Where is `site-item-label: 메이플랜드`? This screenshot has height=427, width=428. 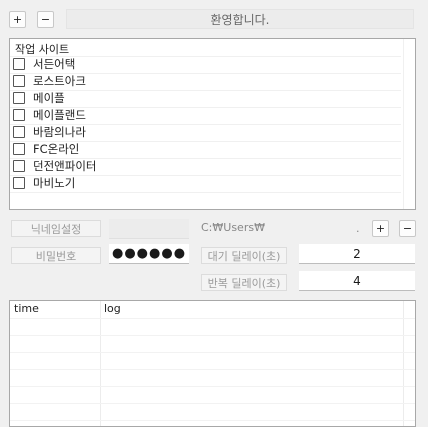
site-item-label: 메이플랜드 is located at coordinates (59, 115).